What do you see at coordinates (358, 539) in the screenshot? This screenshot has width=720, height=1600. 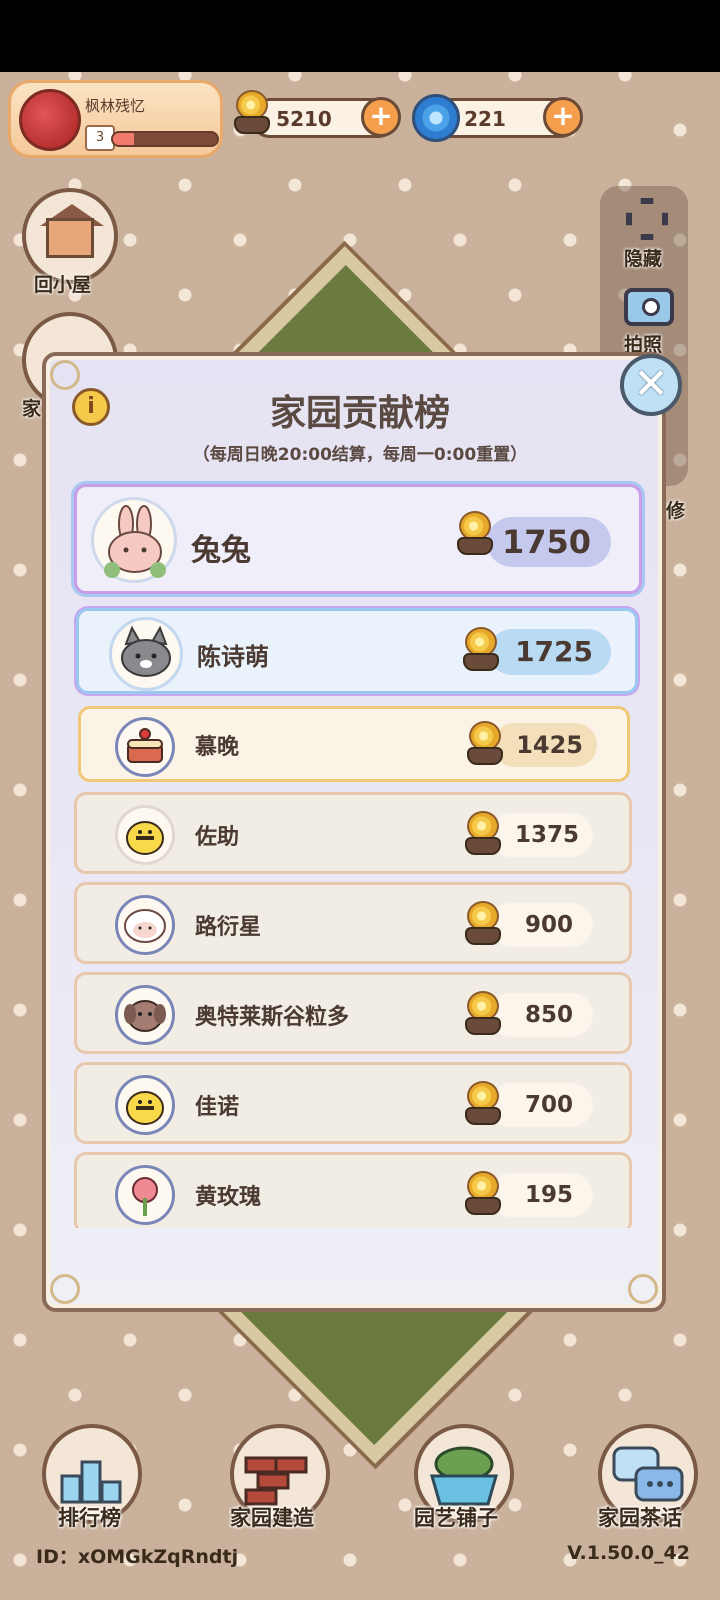 I see `ranking-row-1: 兔兔 1750` at bounding box center [358, 539].